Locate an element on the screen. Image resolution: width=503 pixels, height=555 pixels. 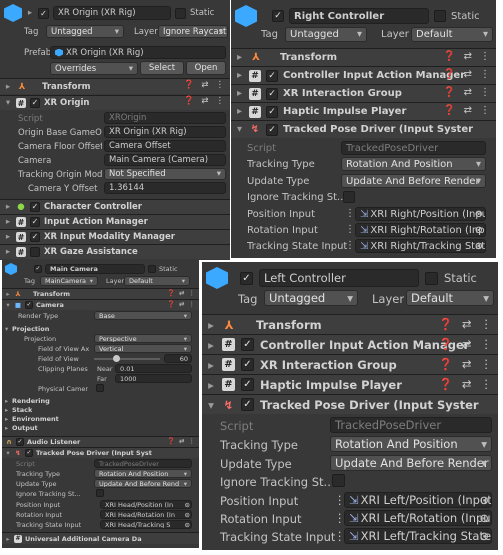
tracking-state-input-field: ⇲ XRI Right/Tracking Stat ⊙ is located at coordinates (420, 246).